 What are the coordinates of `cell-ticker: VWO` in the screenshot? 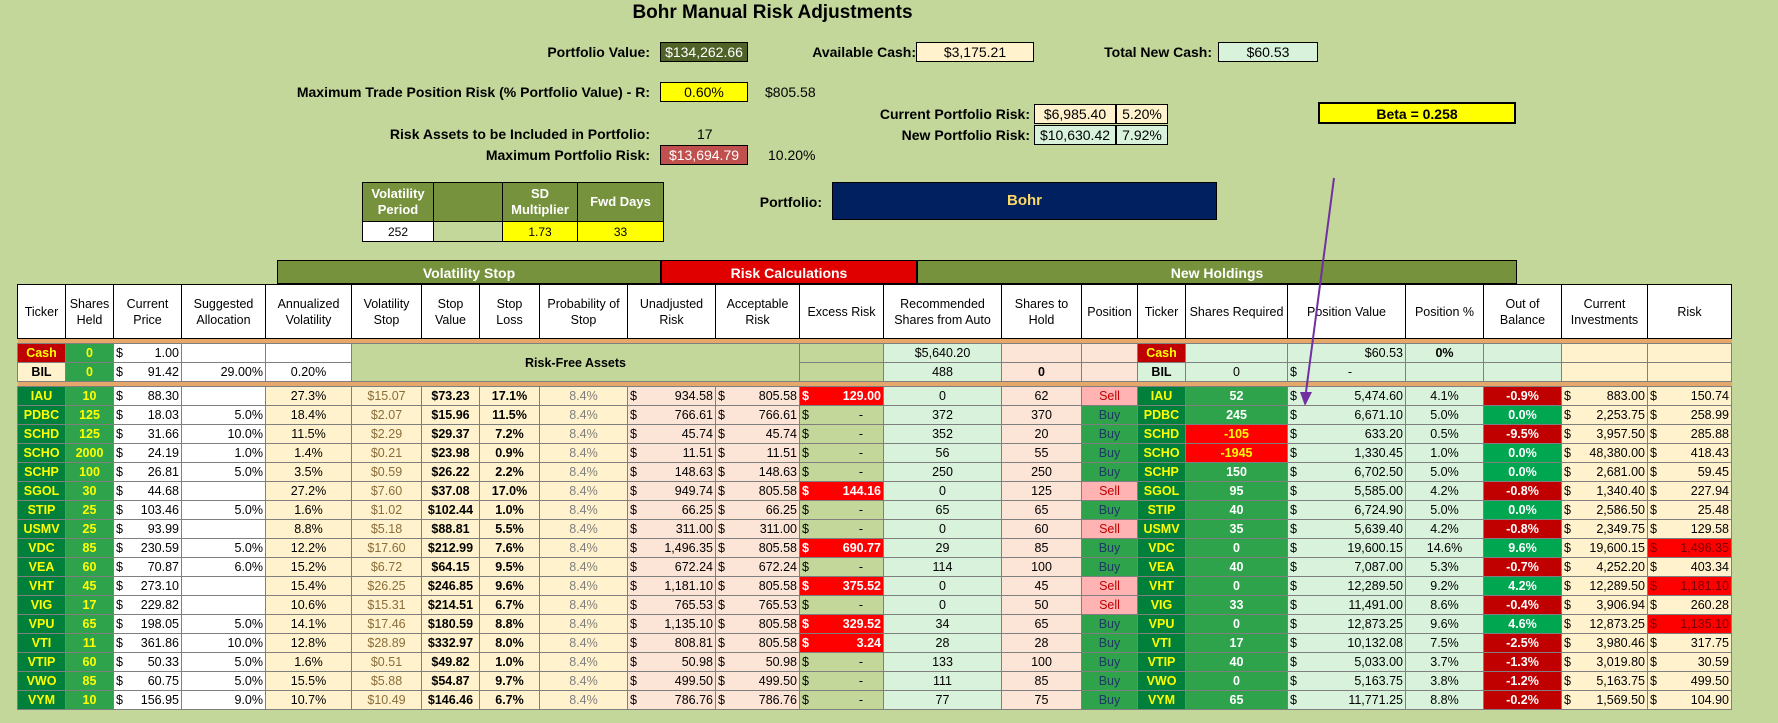 It's located at (41, 681).